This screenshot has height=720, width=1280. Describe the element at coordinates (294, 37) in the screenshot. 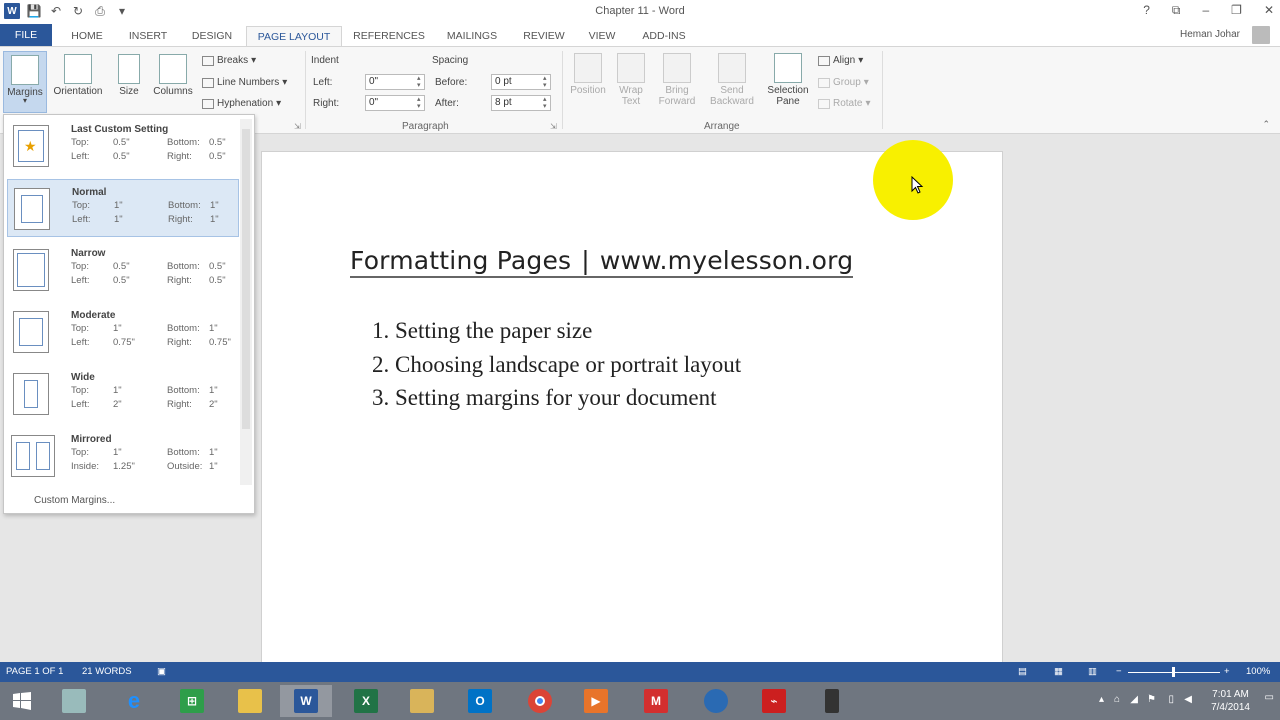

I see `tab-page-layout: PAGE LAYOUT` at that location.